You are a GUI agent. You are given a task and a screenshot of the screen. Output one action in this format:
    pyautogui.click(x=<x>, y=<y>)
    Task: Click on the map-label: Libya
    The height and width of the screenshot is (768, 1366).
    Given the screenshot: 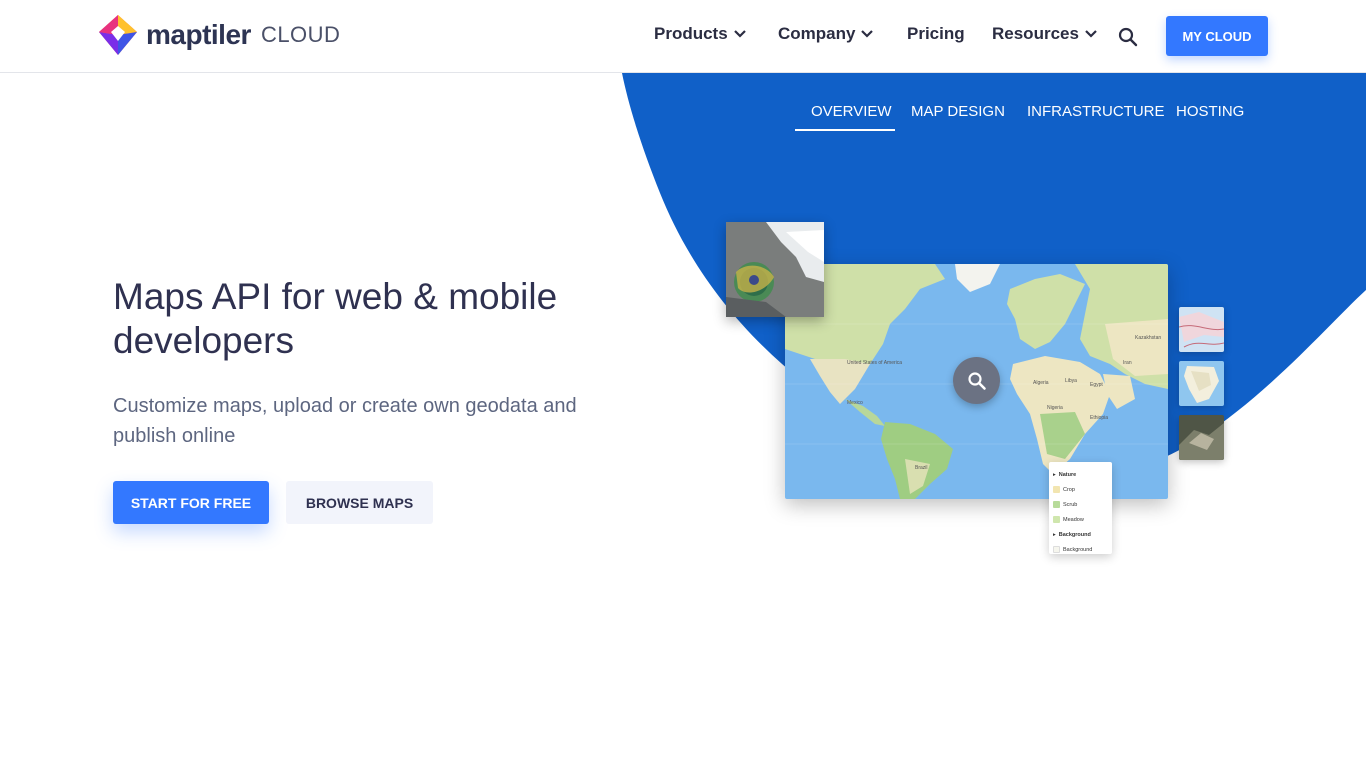 What is the action you would take?
    pyautogui.click(x=1071, y=381)
    